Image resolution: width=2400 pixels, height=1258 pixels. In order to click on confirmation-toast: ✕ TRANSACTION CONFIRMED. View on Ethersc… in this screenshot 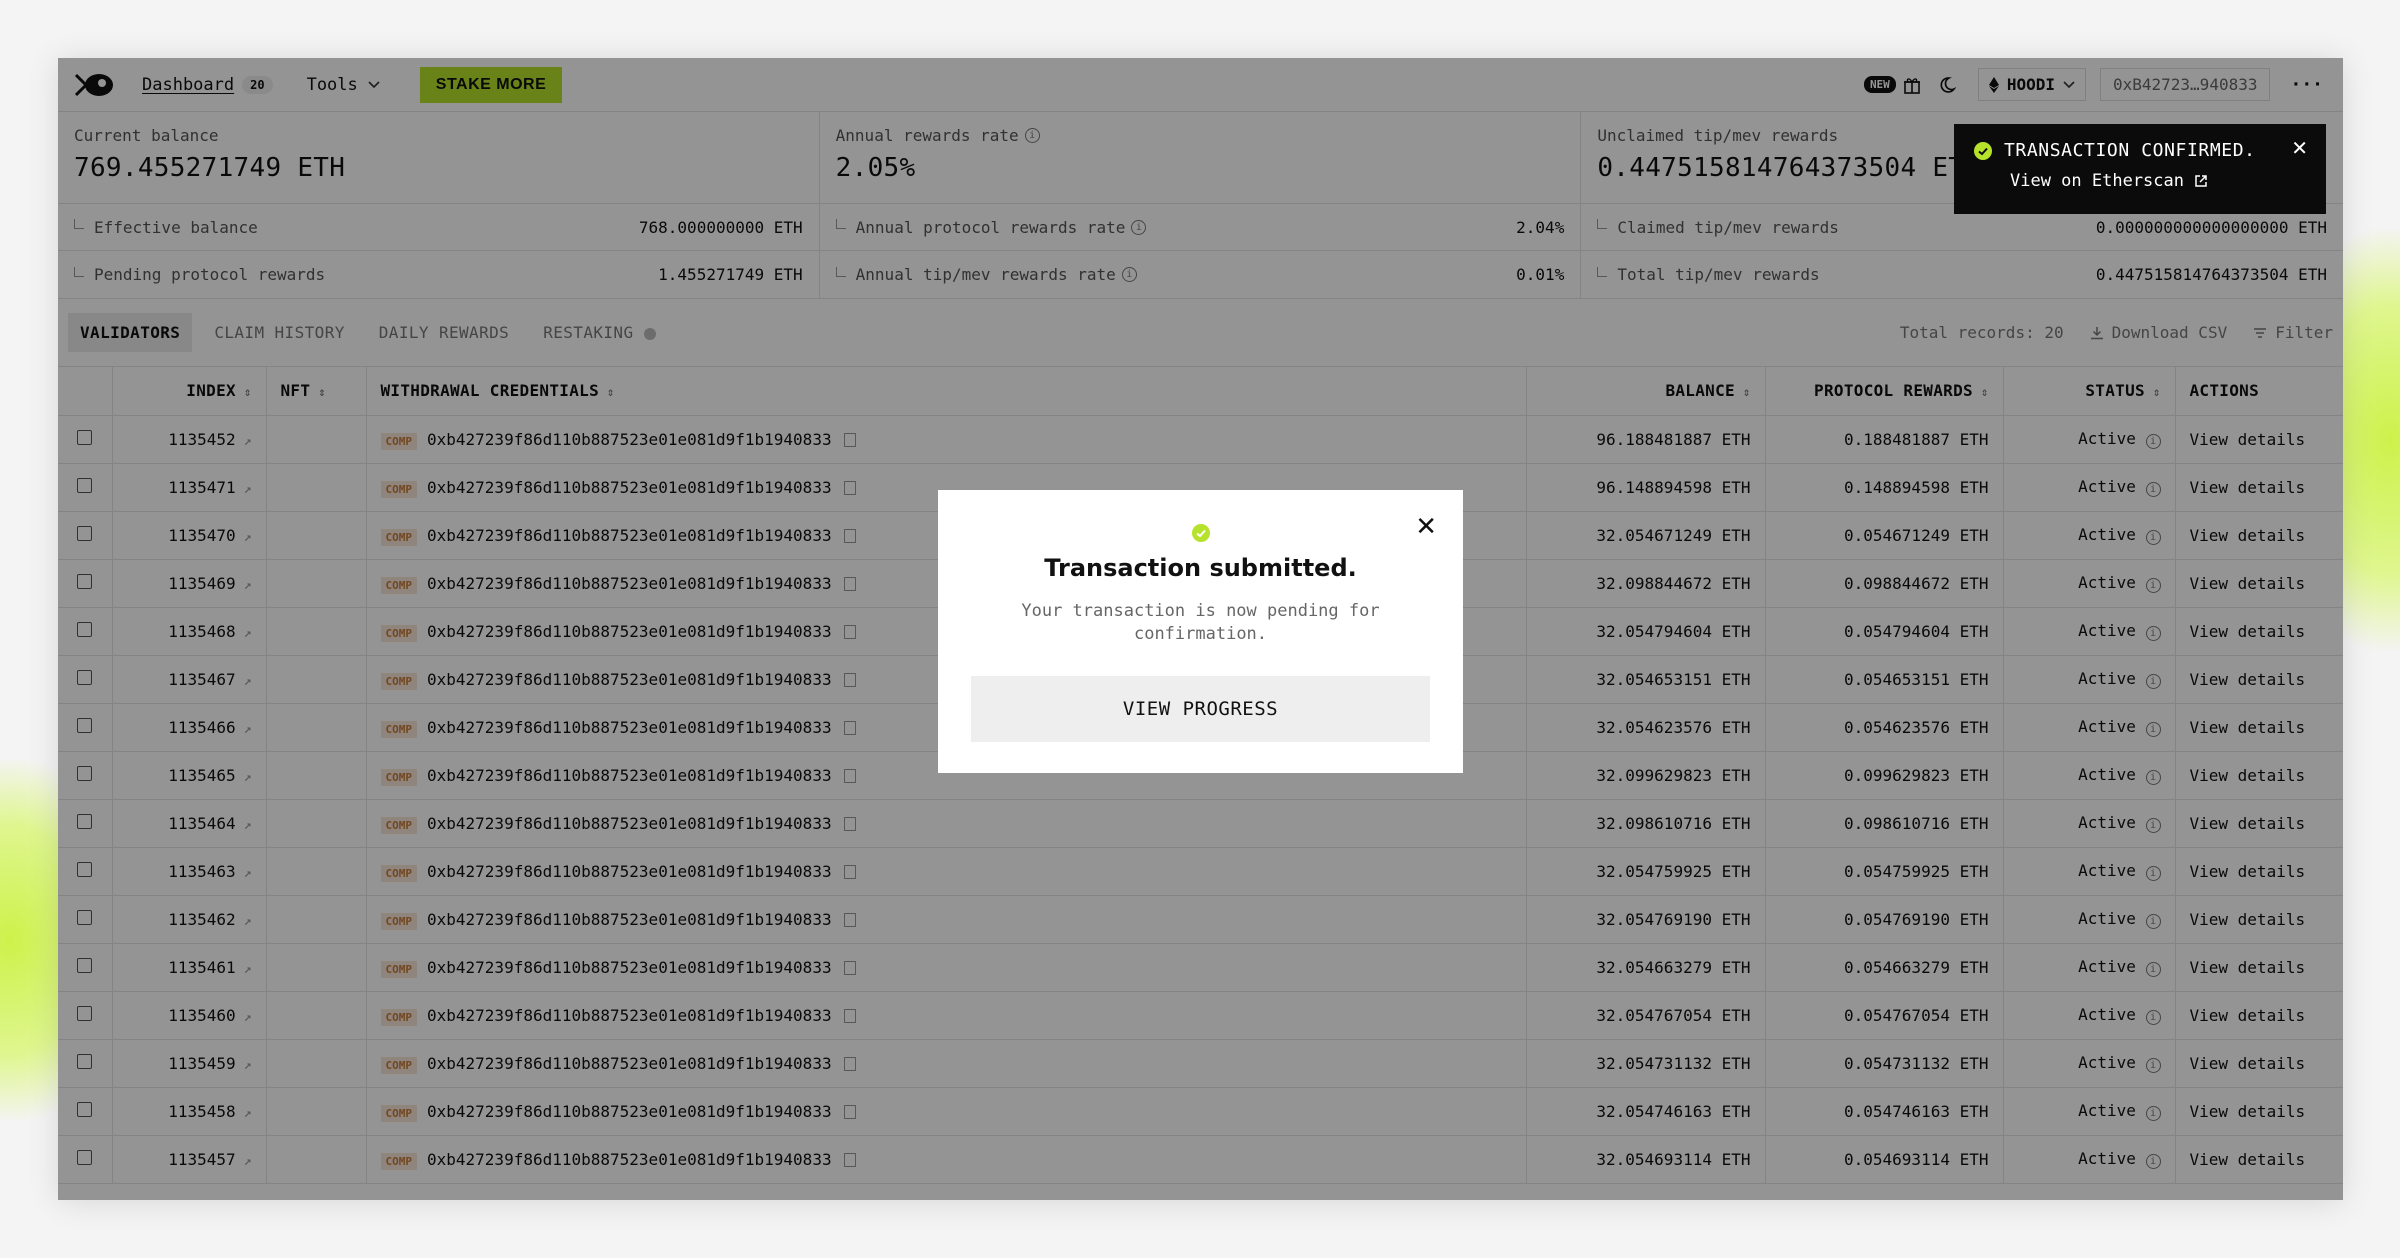, I will do `click(2140, 169)`.